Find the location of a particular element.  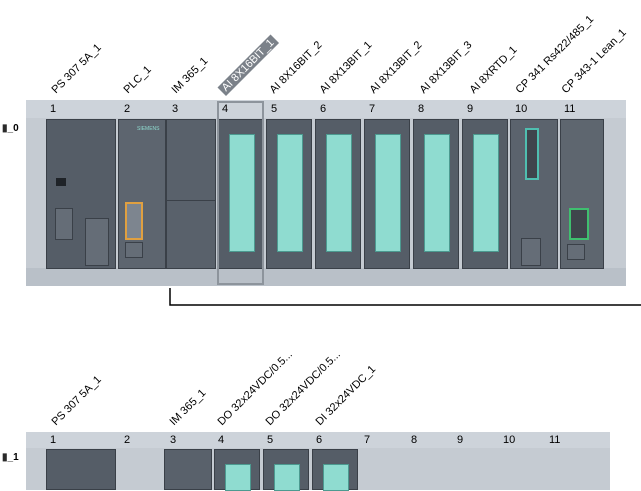

module-di32 is located at coordinates (335, 470).